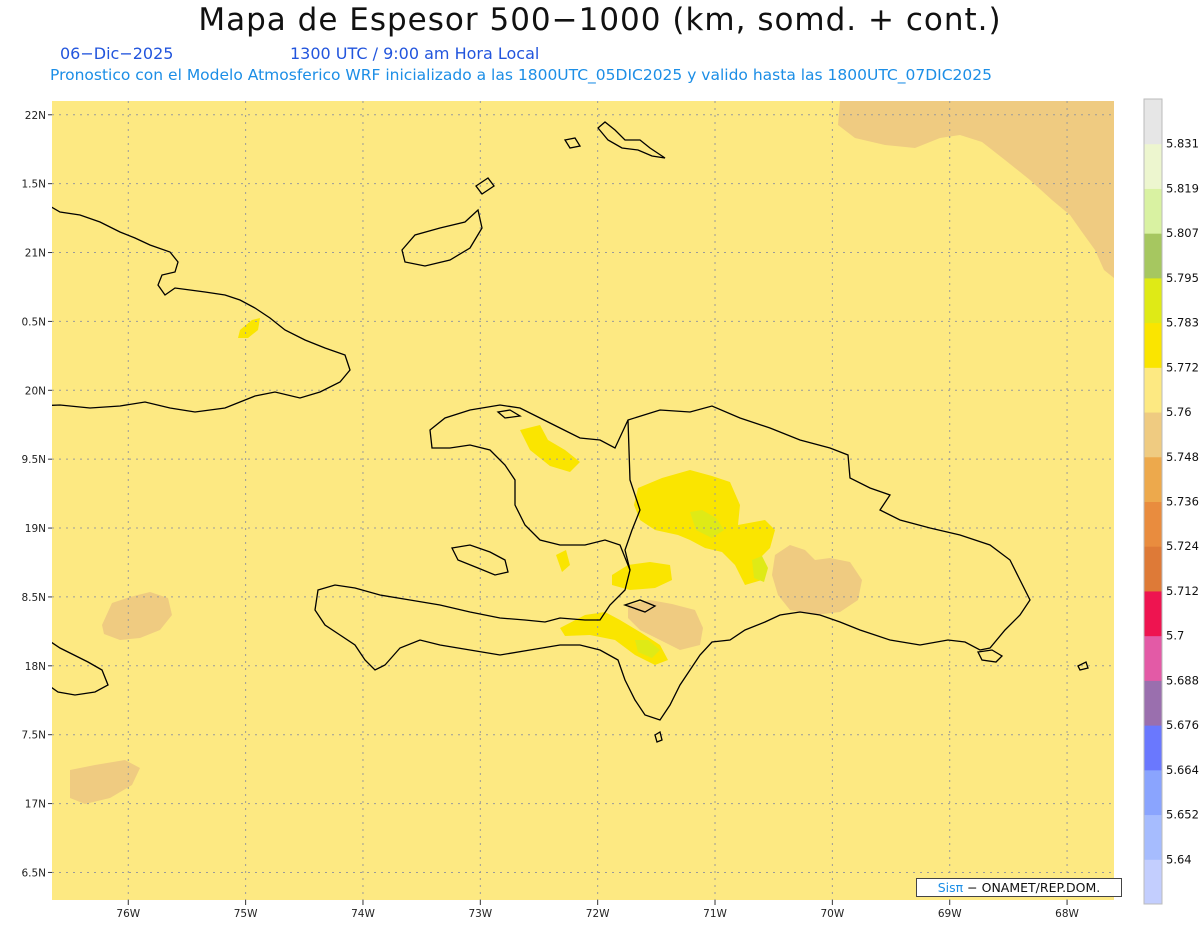 This screenshot has width=1200, height=927. I want to click on colorbar-label: 5.772, so click(1182, 367).